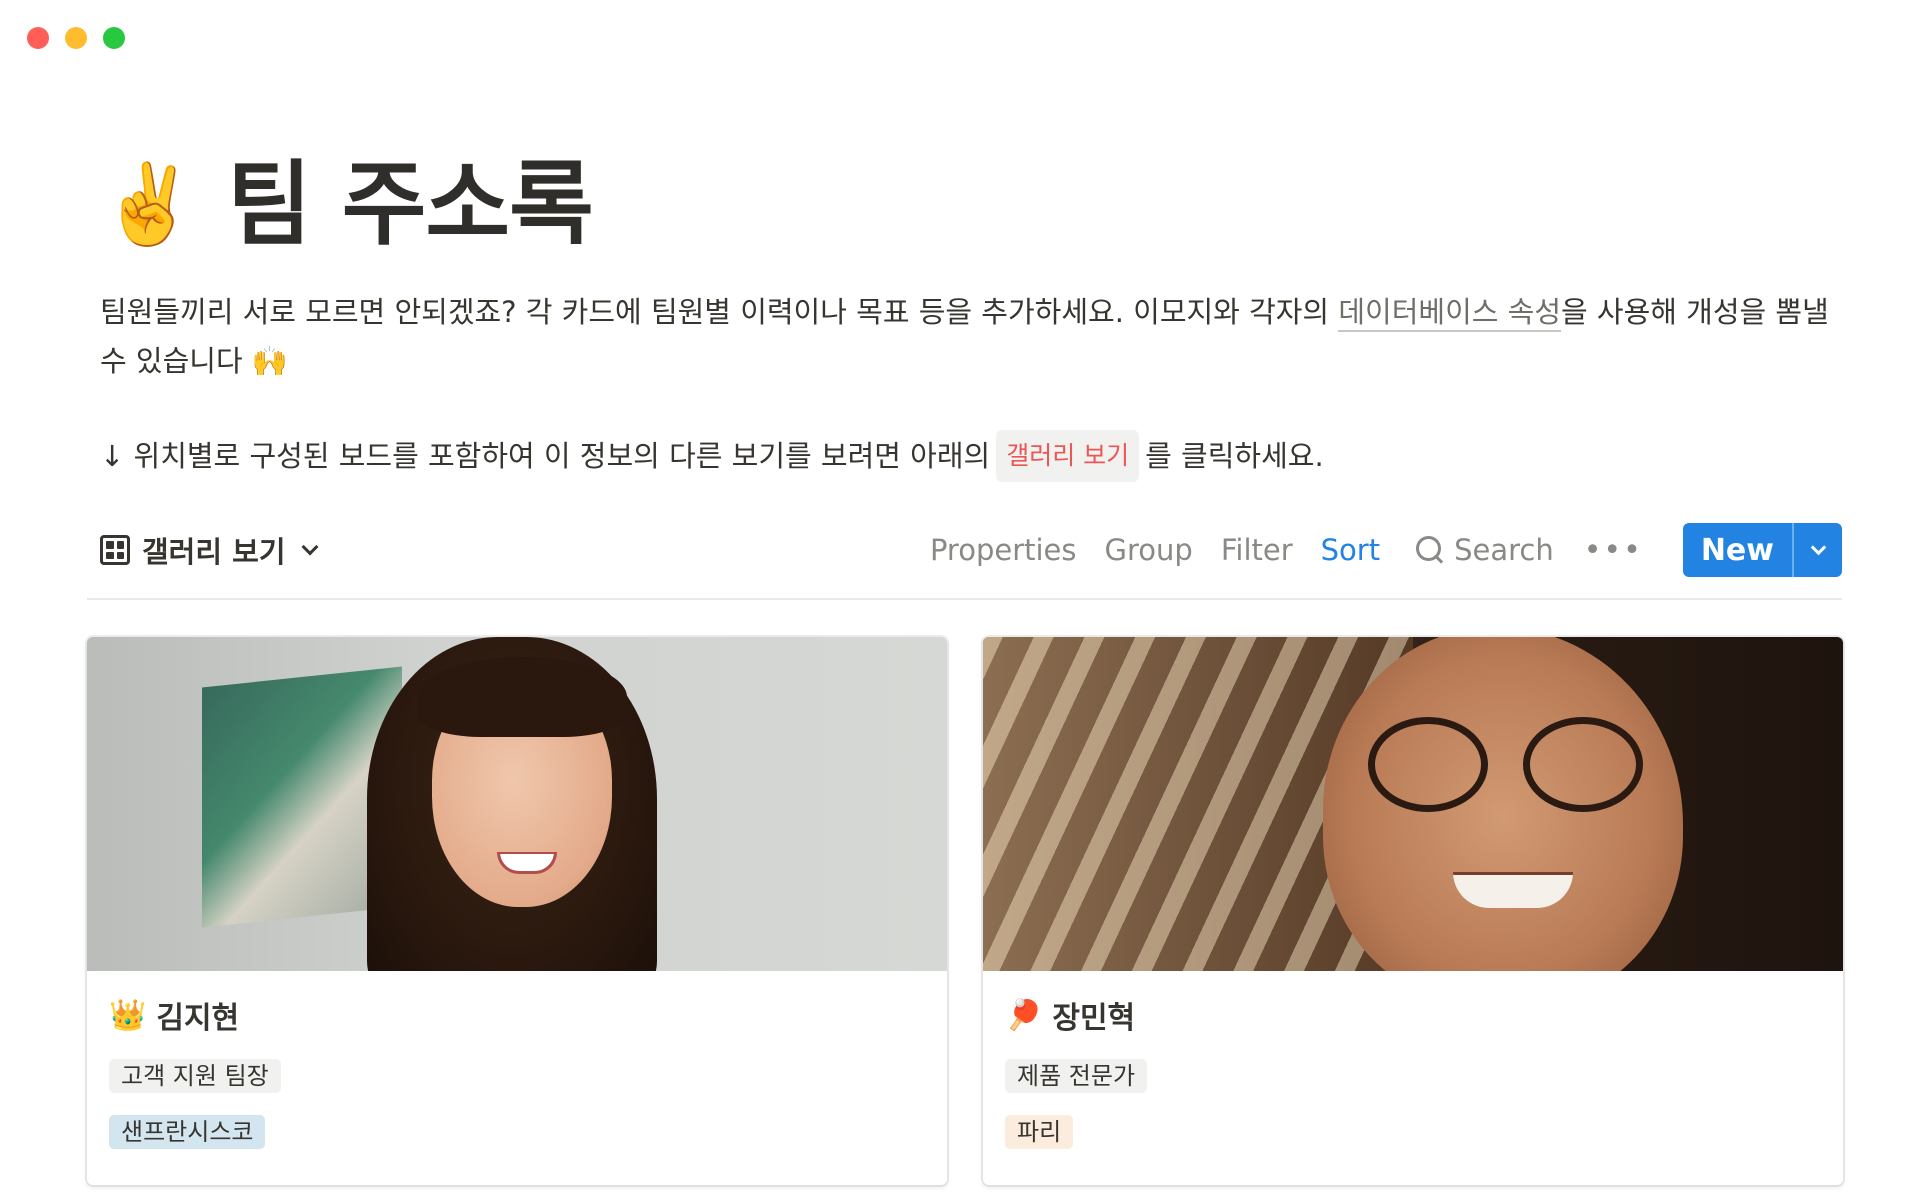 Image resolution: width=1920 pixels, height=1200 pixels. I want to click on minimize-window-button, so click(76, 38).